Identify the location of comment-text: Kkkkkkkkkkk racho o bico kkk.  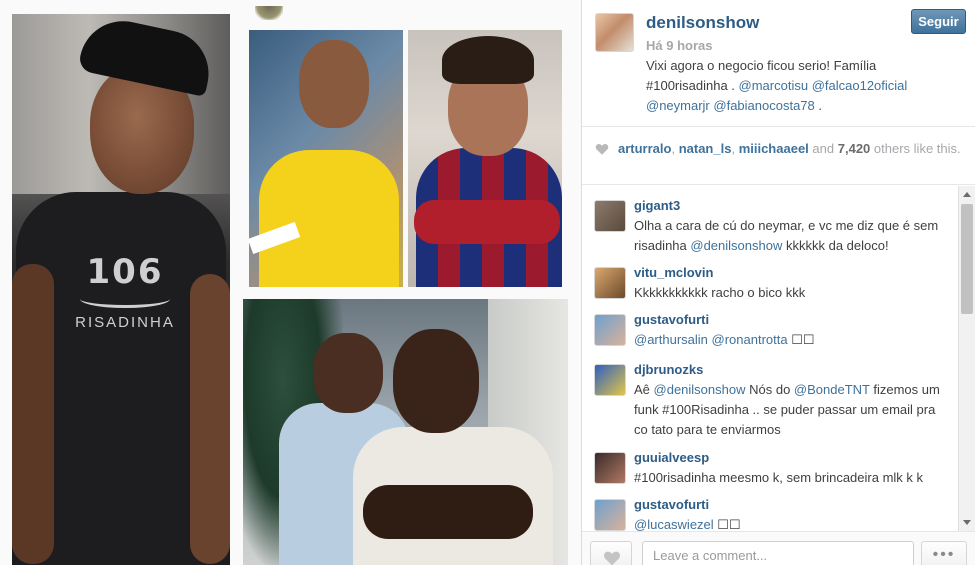
(791, 293).